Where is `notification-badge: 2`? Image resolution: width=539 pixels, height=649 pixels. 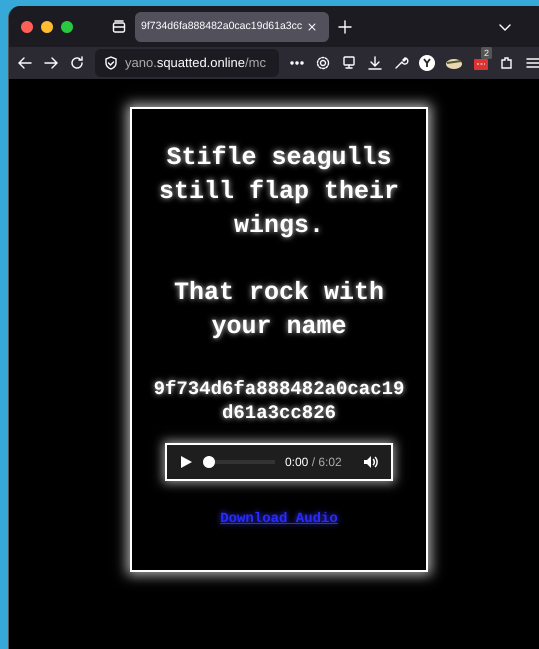 notification-badge: 2 is located at coordinates (486, 53).